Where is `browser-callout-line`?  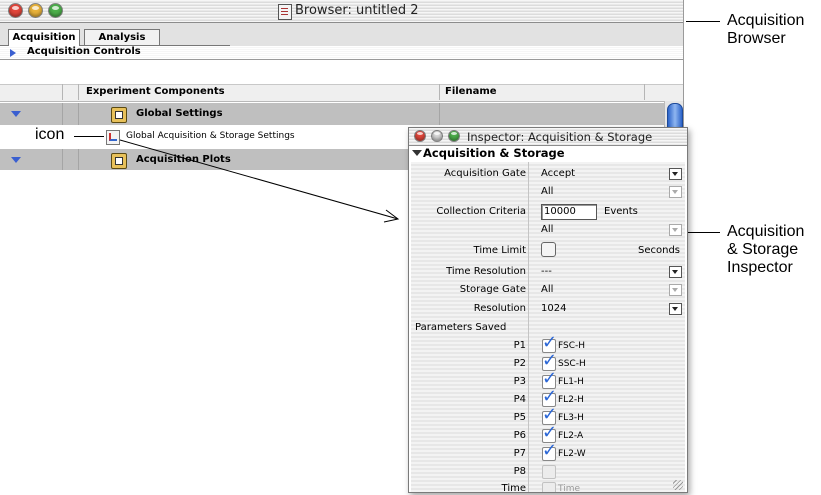 browser-callout-line is located at coordinates (703, 21).